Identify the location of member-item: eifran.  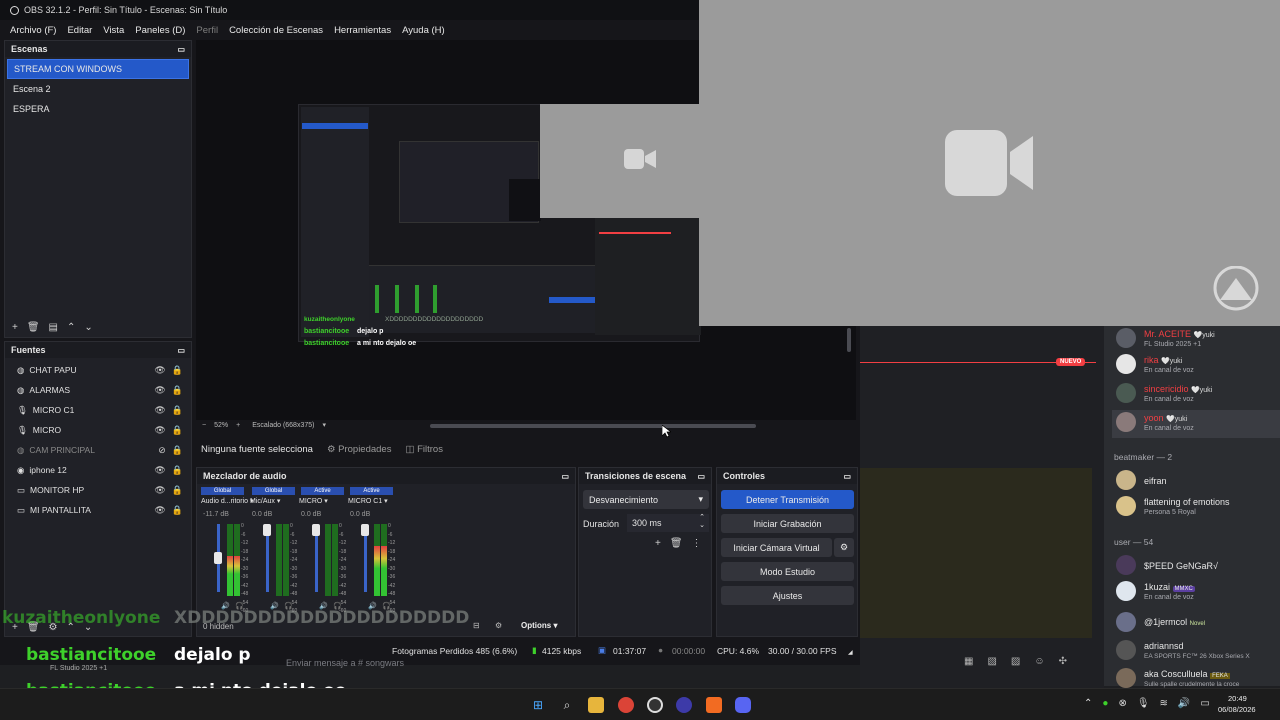
(1196, 482).